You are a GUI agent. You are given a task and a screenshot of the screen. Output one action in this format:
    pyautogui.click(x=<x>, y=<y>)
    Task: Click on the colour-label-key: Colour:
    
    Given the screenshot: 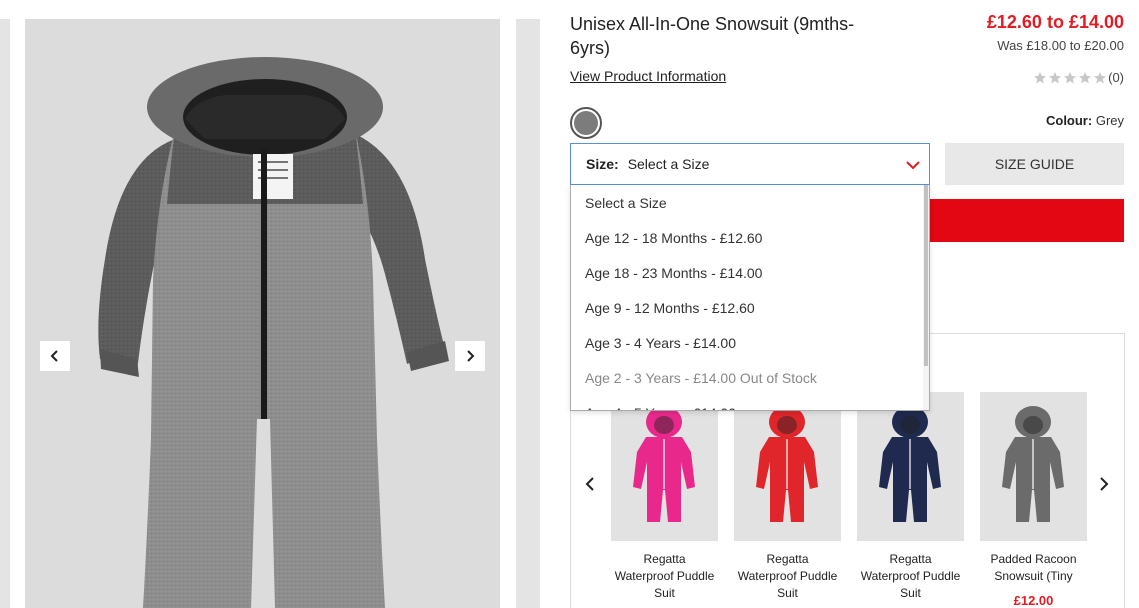 What is the action you would take?
    pyautogui.click(x=1069, y=120)
    